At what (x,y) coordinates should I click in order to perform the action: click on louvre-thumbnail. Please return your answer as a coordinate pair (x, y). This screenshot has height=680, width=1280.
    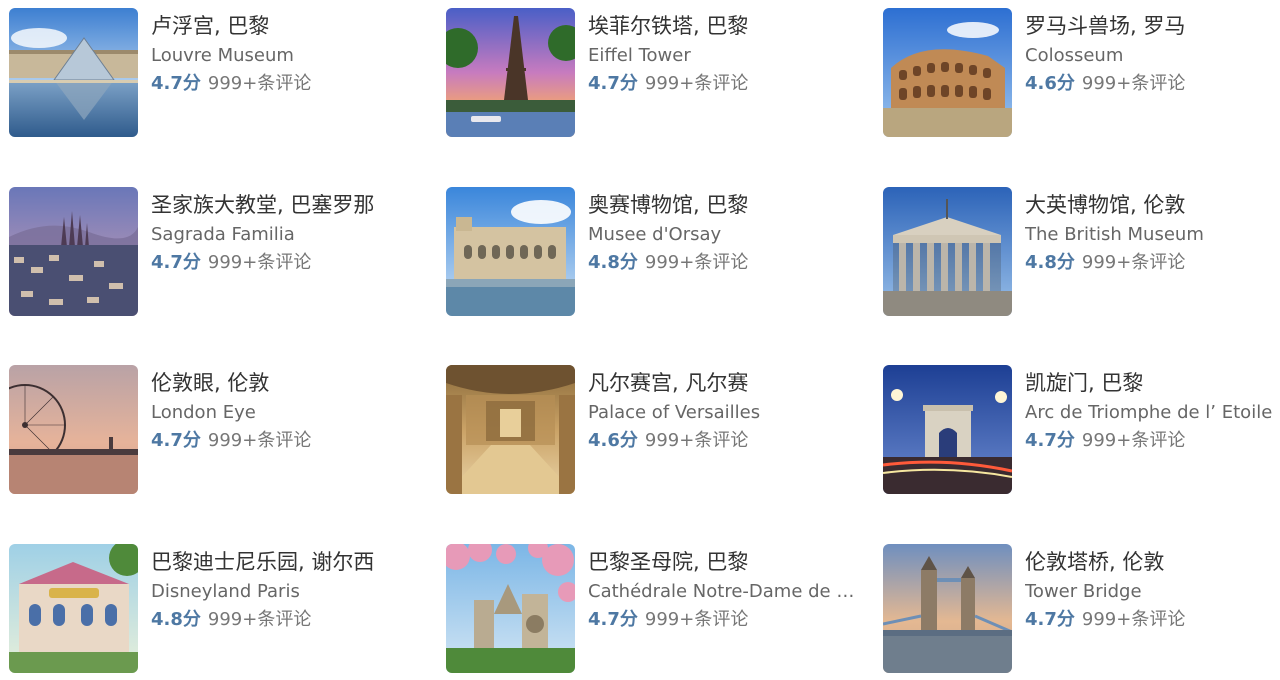
    Looking at the image, I should click on (73, 72).